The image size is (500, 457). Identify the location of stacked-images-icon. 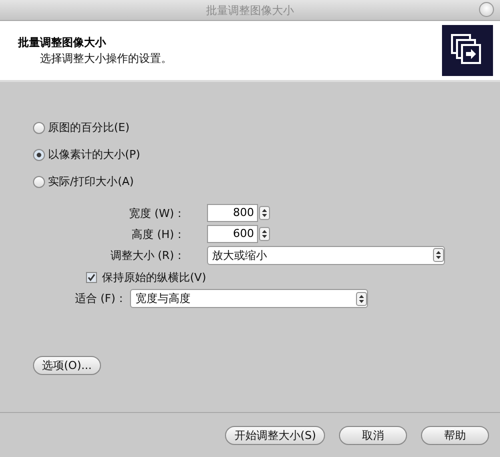
(467, 50).